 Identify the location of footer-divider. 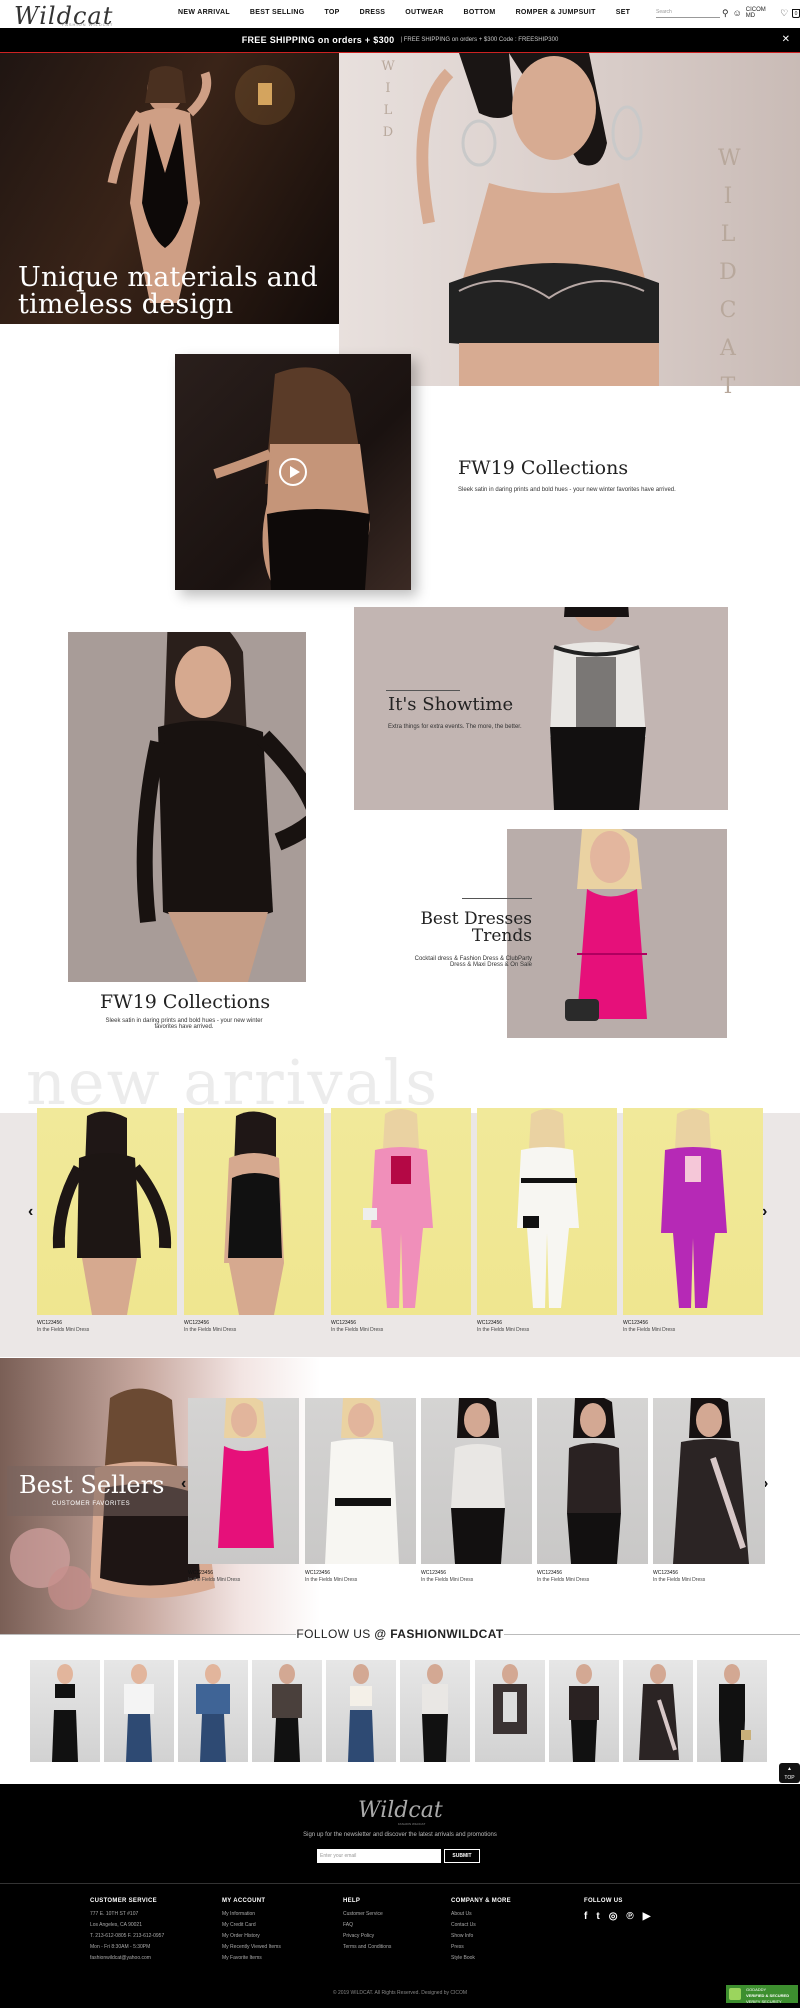
(400, 1883).